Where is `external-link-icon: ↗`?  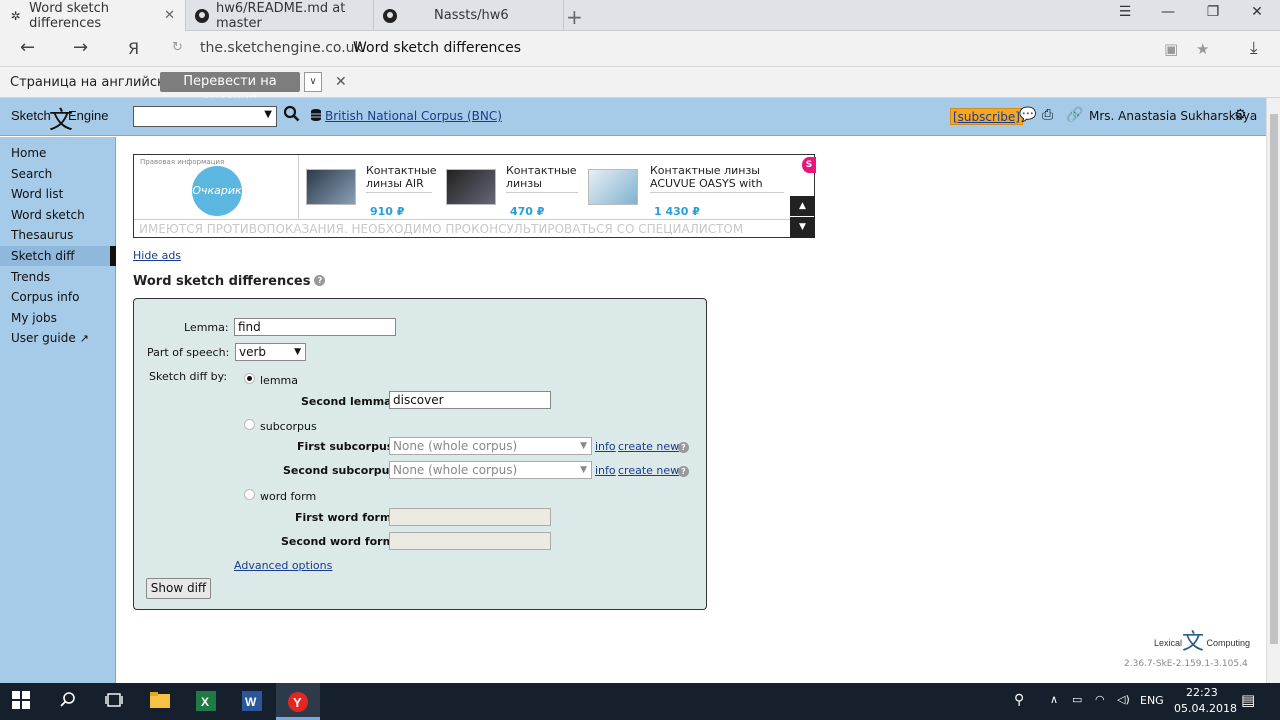
external-link-icon: ↗ is located at coordinates (84, 338).